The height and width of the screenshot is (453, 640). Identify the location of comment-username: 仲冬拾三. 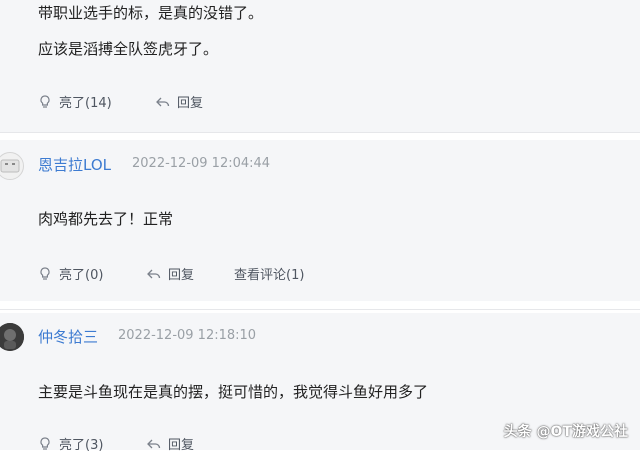
(68, 336).